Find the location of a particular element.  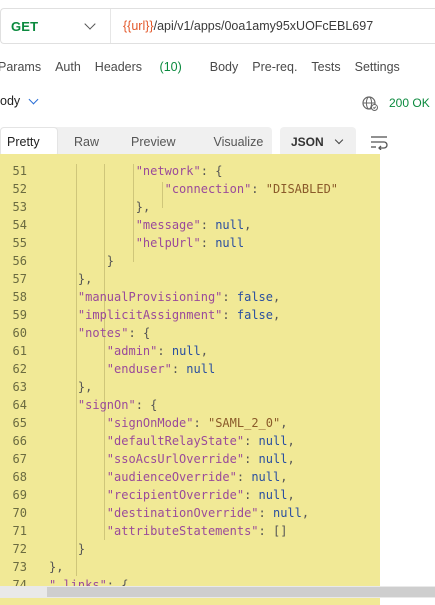

code-line: 62 "enduser": null is located at coordinates (217, 369).